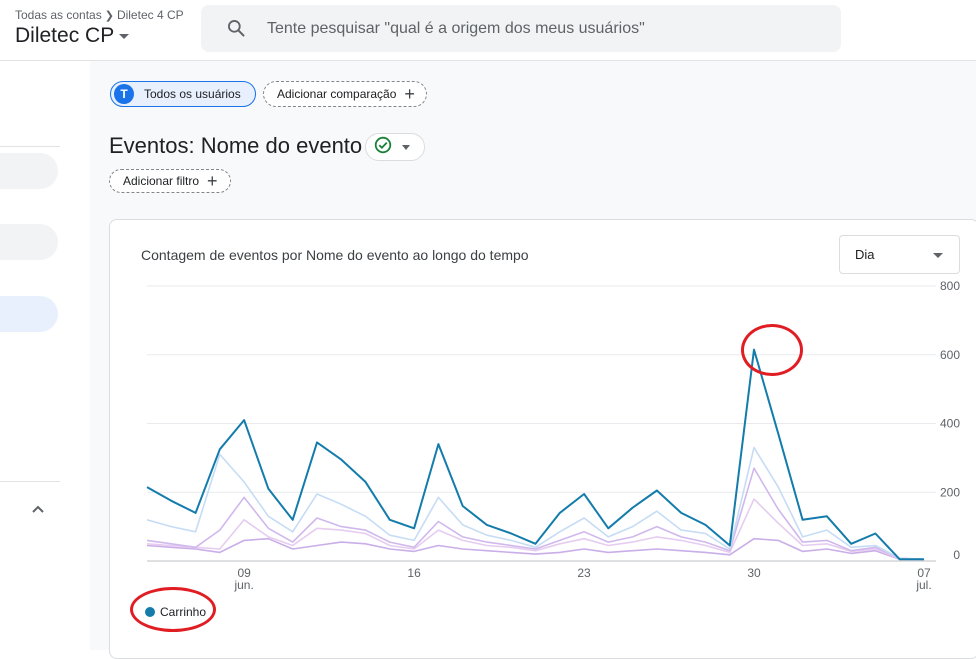 This screenshot has height=659, width=976. I want to click on x-tick-label: 23, so click(584, 573).